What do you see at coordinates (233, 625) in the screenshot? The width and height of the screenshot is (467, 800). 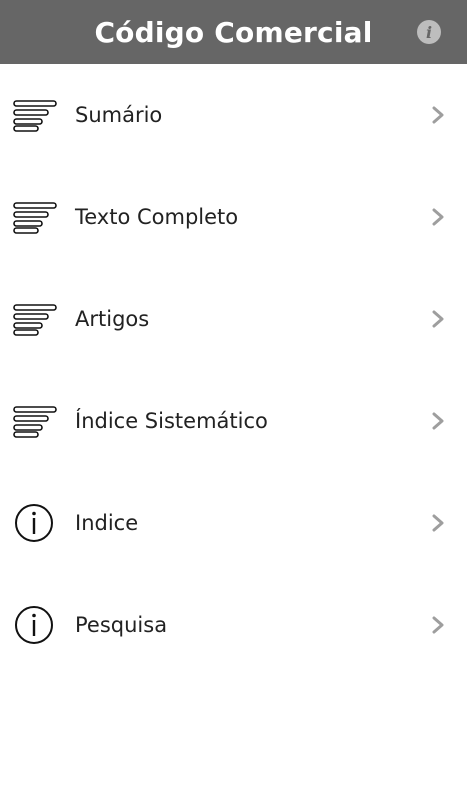 I see `menu-item-pesquisa: Pesquisa` at bounding box center [233, 625].